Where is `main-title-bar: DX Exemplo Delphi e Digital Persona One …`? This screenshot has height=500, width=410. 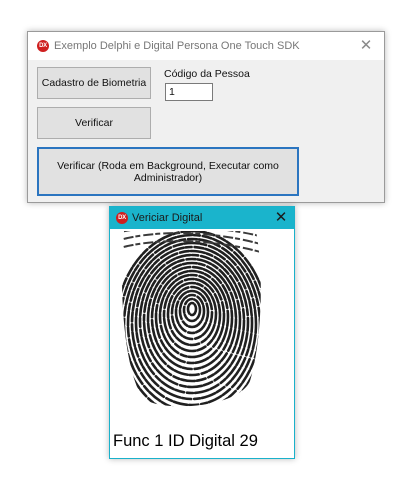
main-title-bar: DX Exemplo Delphi e Digital Persona One … is located at coordinates (206, 46).